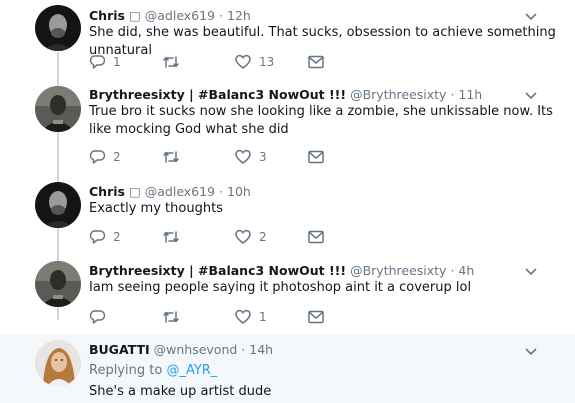  I want to click on like-button: 1, so click(251, 317).